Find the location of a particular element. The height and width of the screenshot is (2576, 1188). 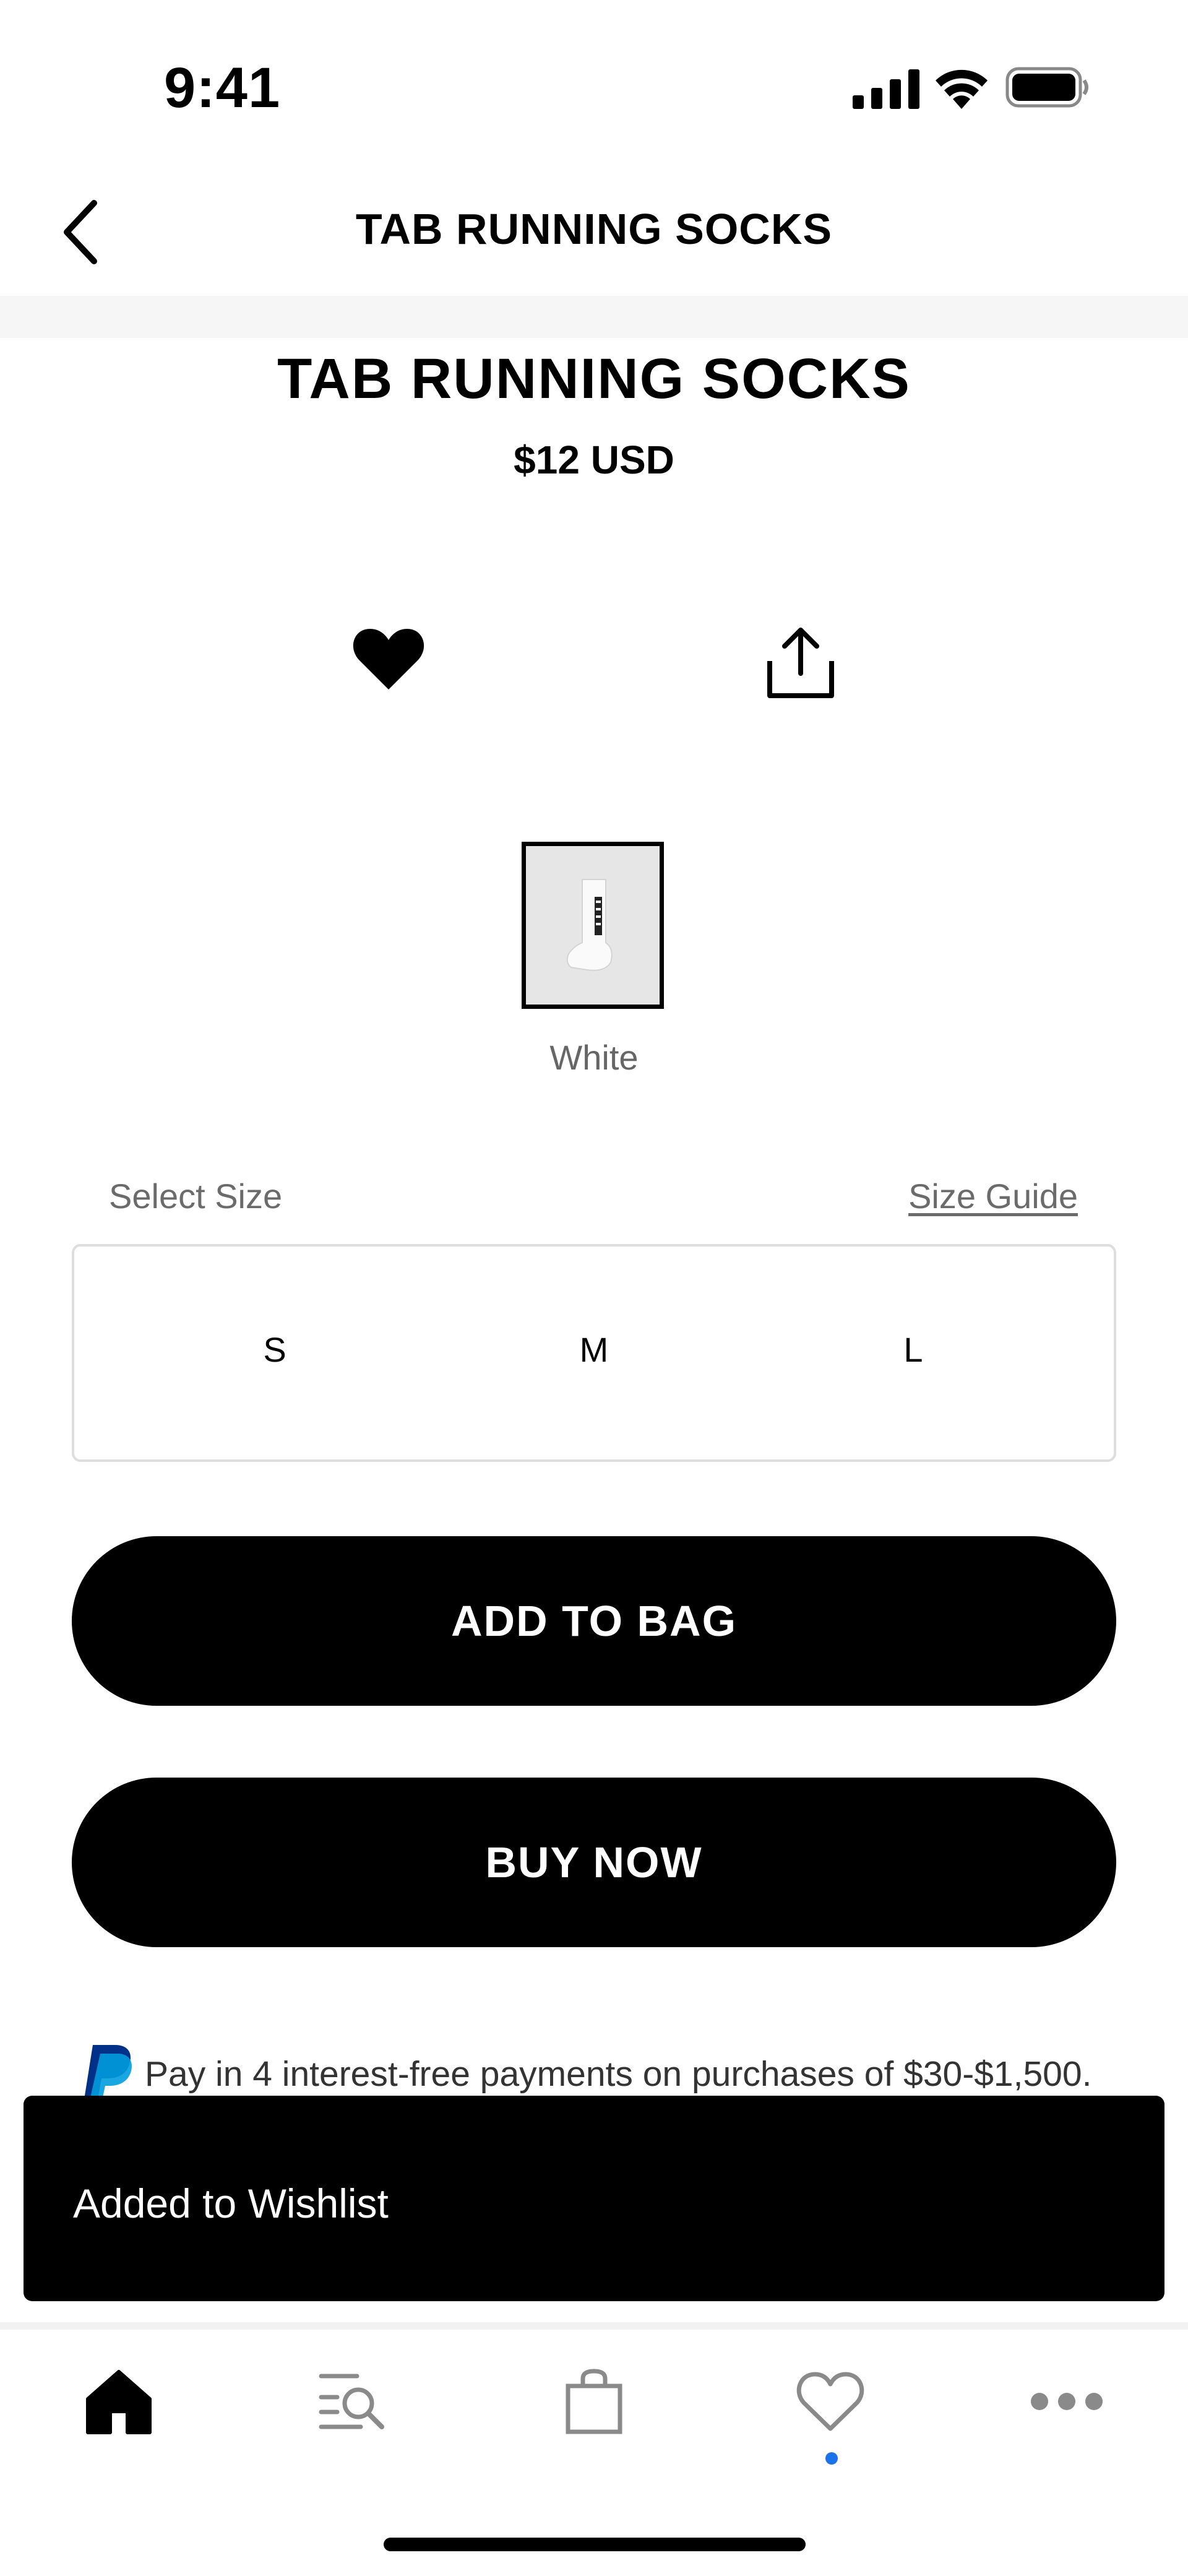

select-size-label: Select Size is located at coordinates (196, 1196).